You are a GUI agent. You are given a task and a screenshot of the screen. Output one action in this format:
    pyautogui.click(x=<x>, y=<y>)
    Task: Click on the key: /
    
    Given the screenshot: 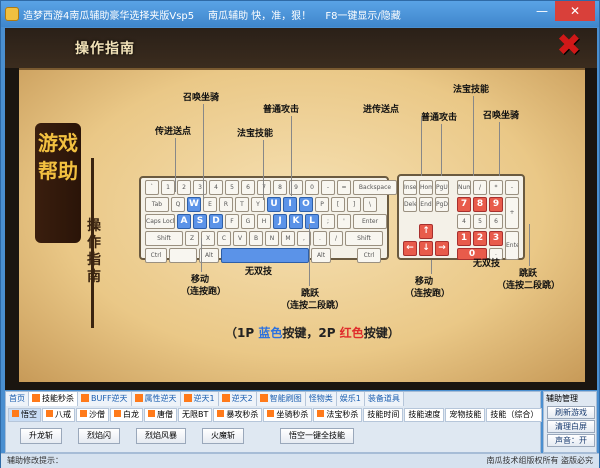 What is the action you would take?
    pyautogui.click(x=480, y=187)
    